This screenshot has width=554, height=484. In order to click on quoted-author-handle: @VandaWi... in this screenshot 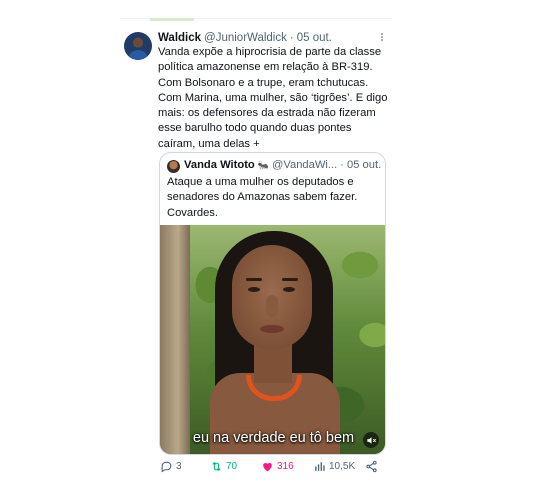, I will do `click(304, 165)`.